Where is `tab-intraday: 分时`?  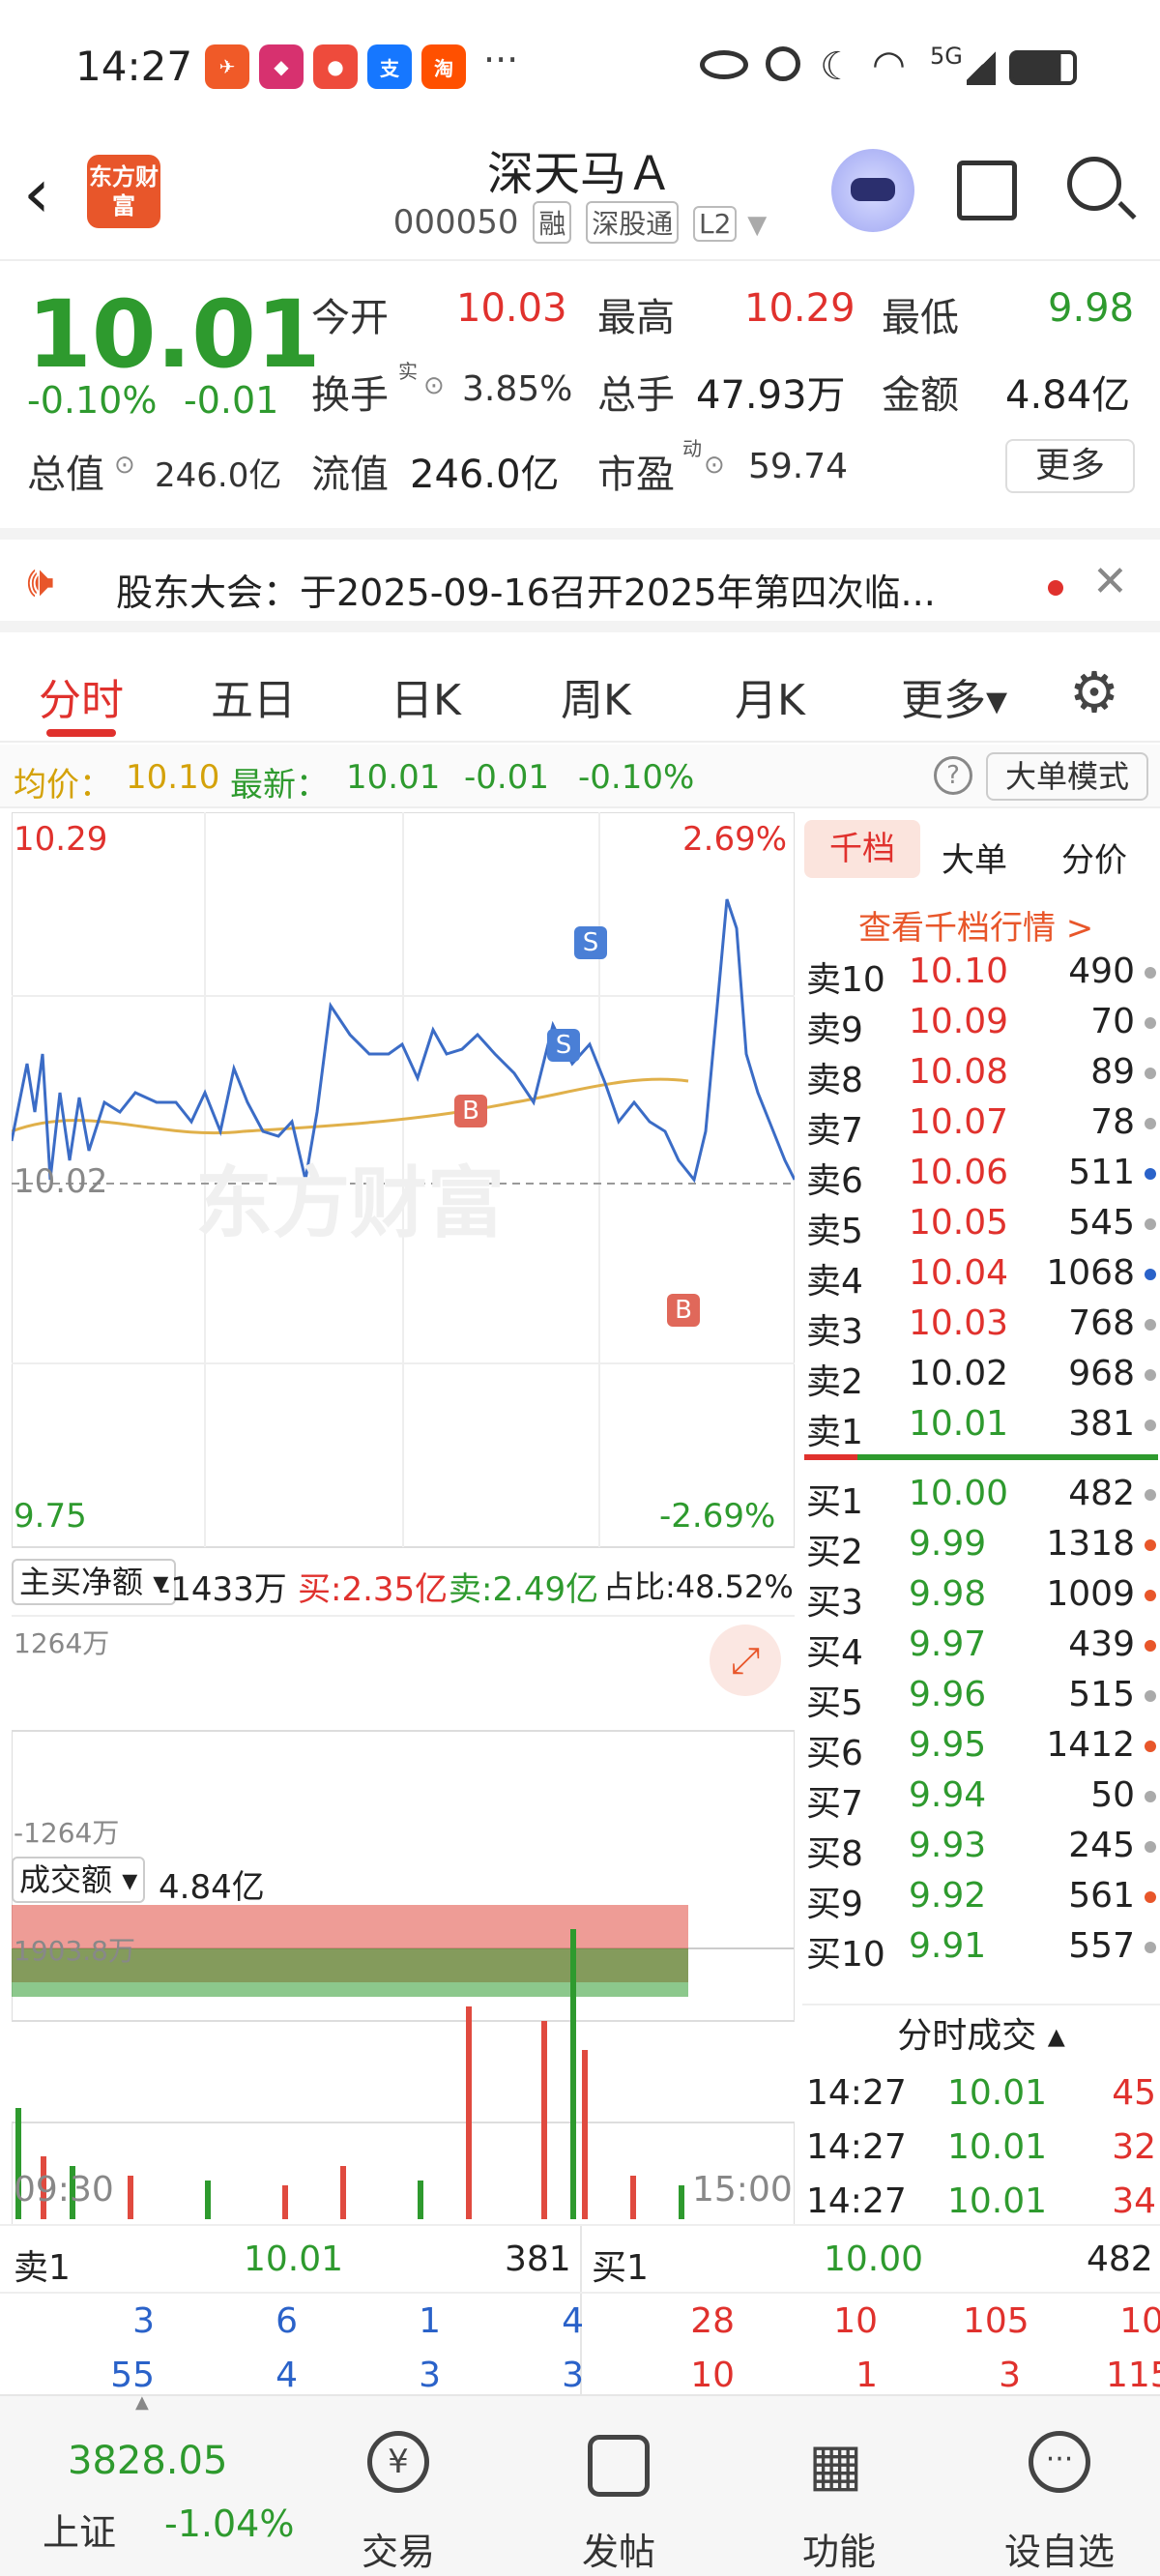 tab-intraday: 分时 is located at coordinates (81, 696).